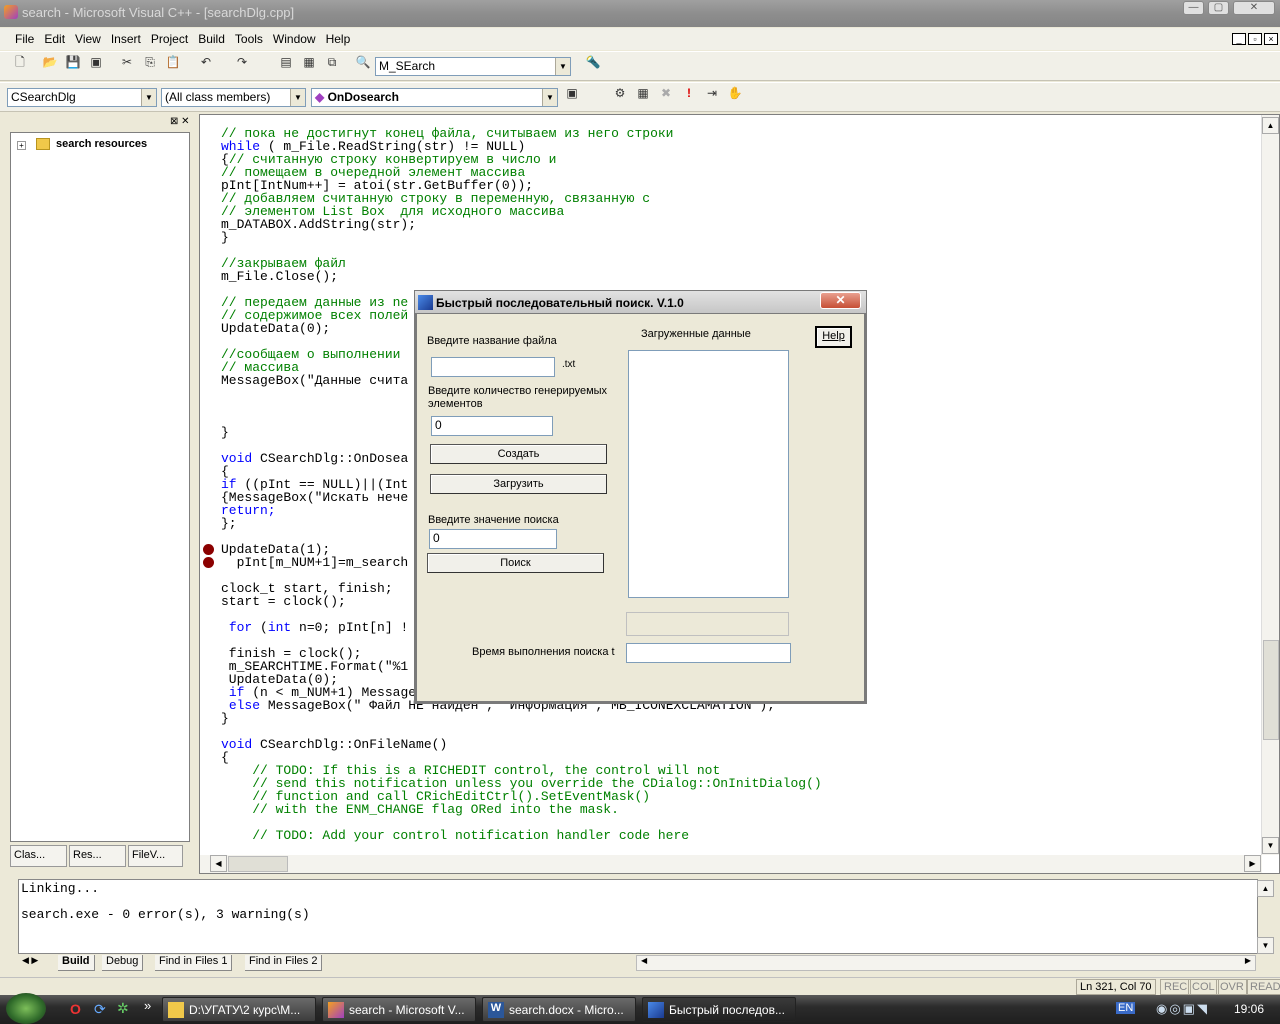 The height and width of the screenshot is (1024, 1280). I want to click on compile-icon: ⚙, so click(620, 93).